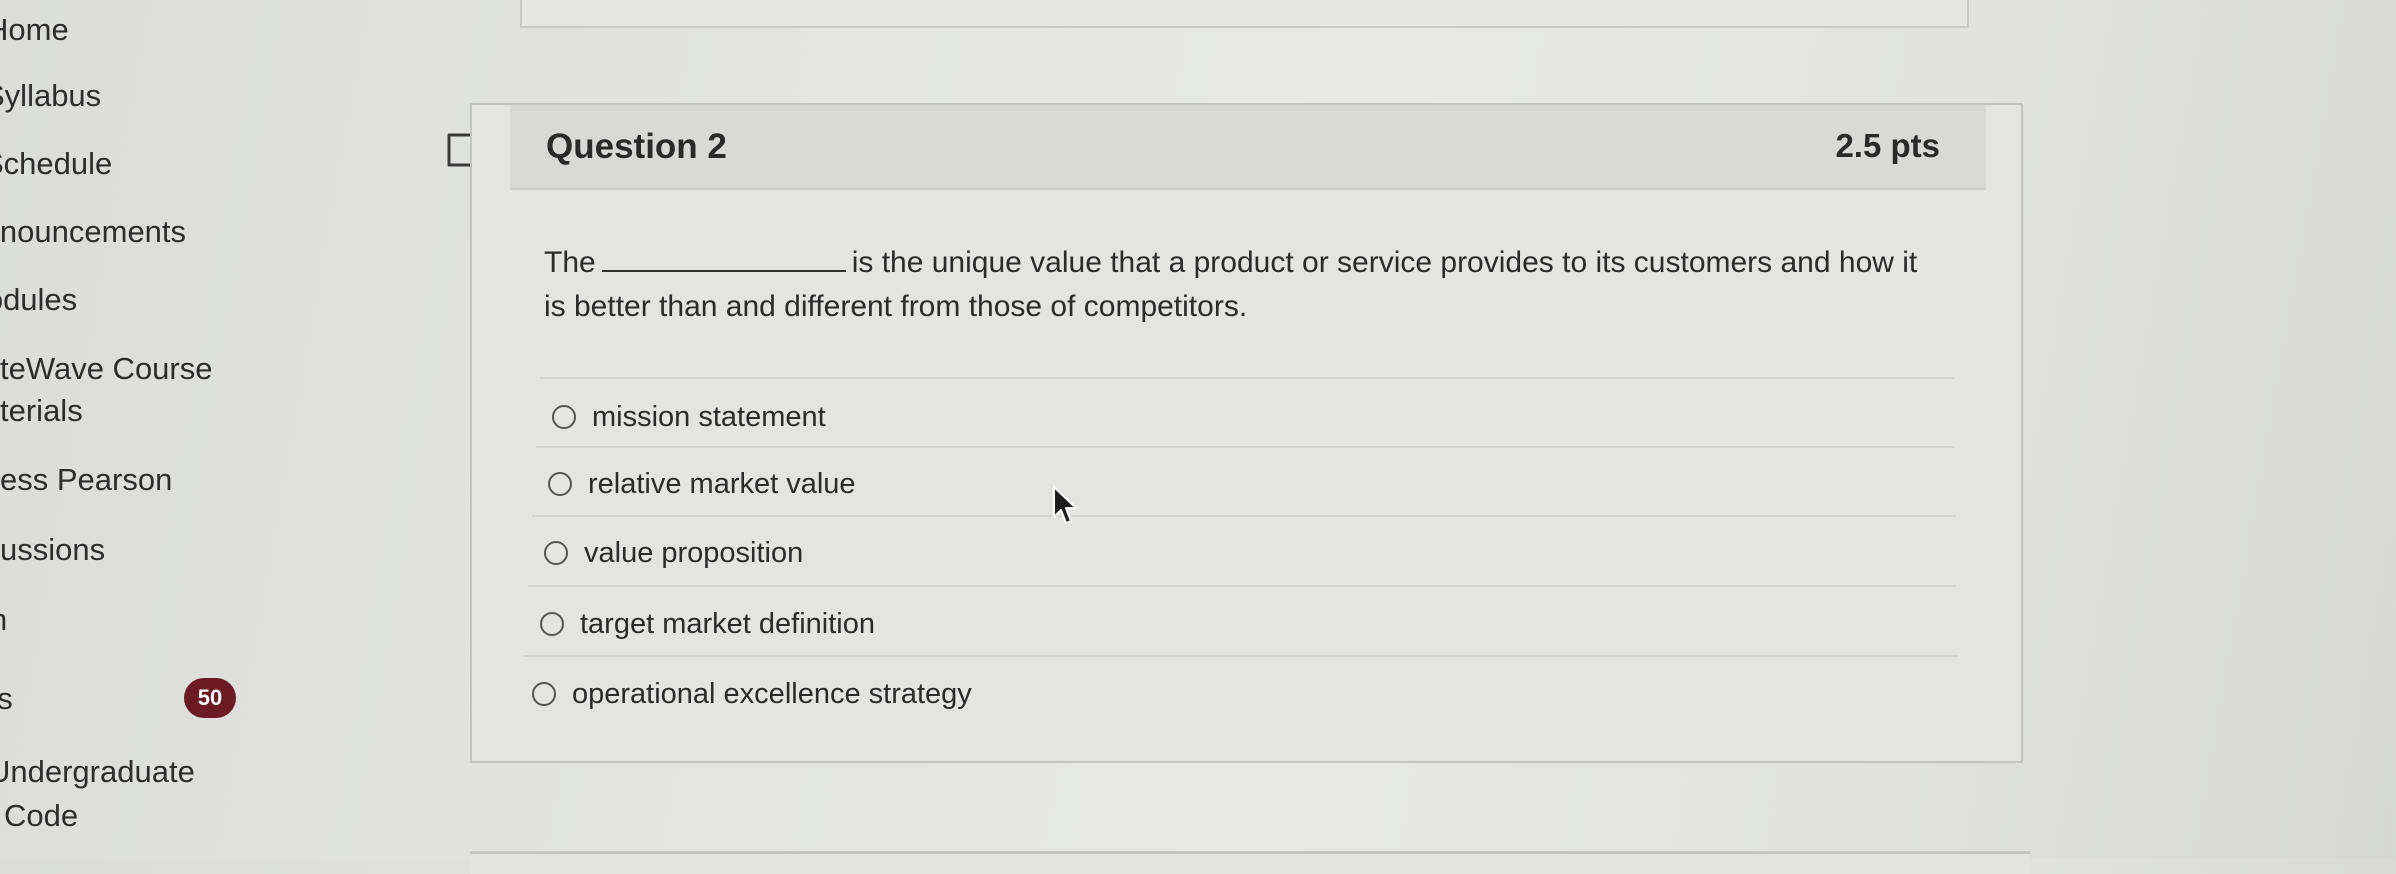 This screenshot has height=874, width=2396. I want to click on sidebar-item-discussions: ussions, so click(52, 550).